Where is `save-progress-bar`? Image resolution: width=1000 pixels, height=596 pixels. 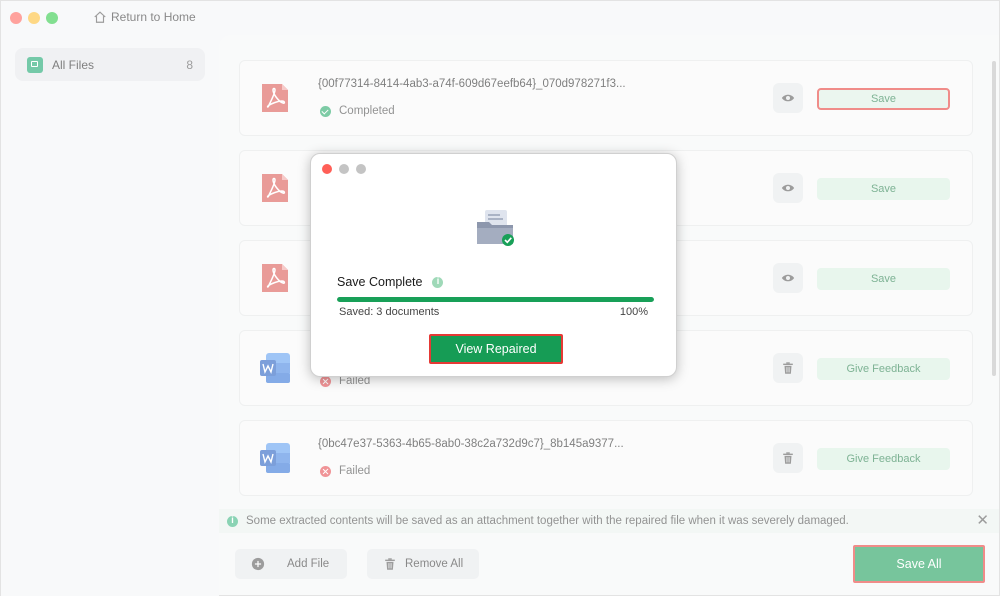 save-progress-bar is located at coordinates (495, 299).